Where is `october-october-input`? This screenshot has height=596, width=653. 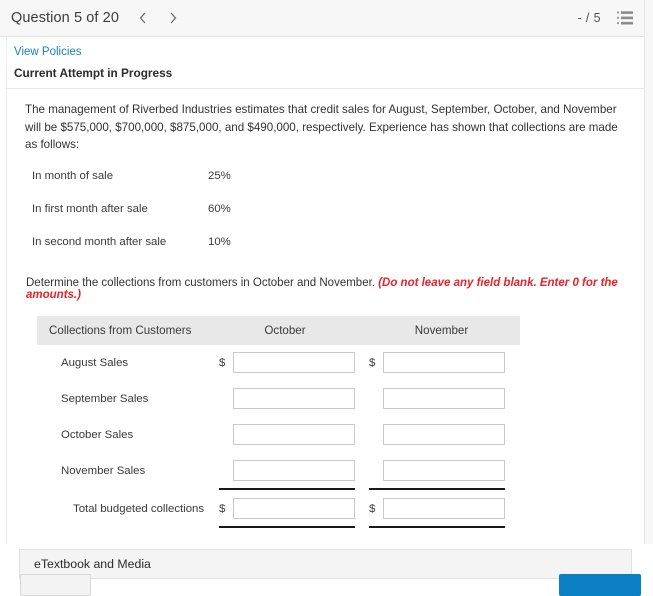
october-october-input is located at coordinates (294, 435).